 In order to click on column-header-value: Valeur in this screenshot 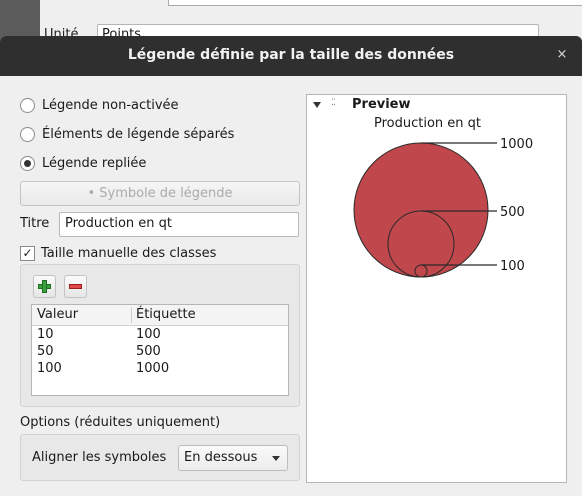, I will do `click(57, 314)`.